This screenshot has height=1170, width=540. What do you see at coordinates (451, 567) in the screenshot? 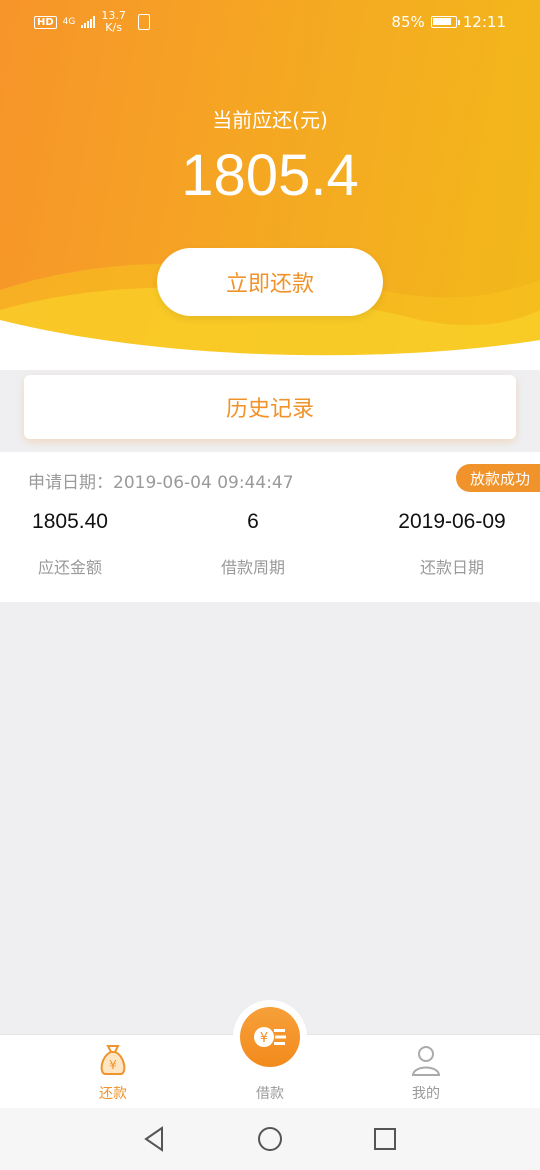
I see `due-date-label: 还款日期` at bounding box center [451, 567].